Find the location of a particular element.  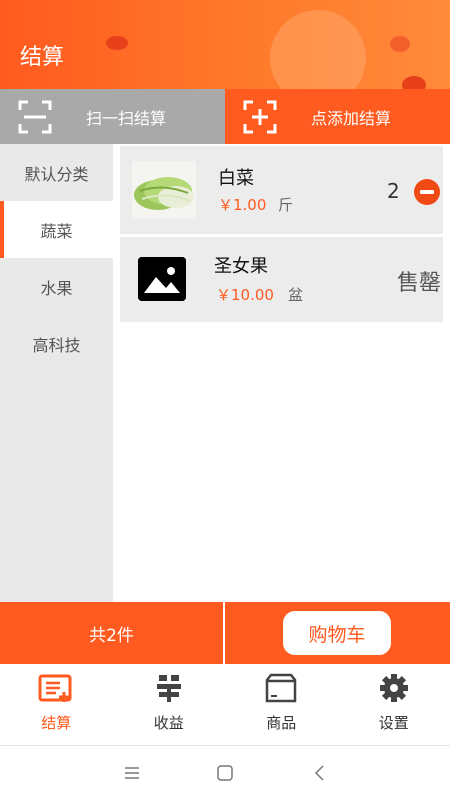

tab-settings: 设置 is located at coordinates (394, 704).